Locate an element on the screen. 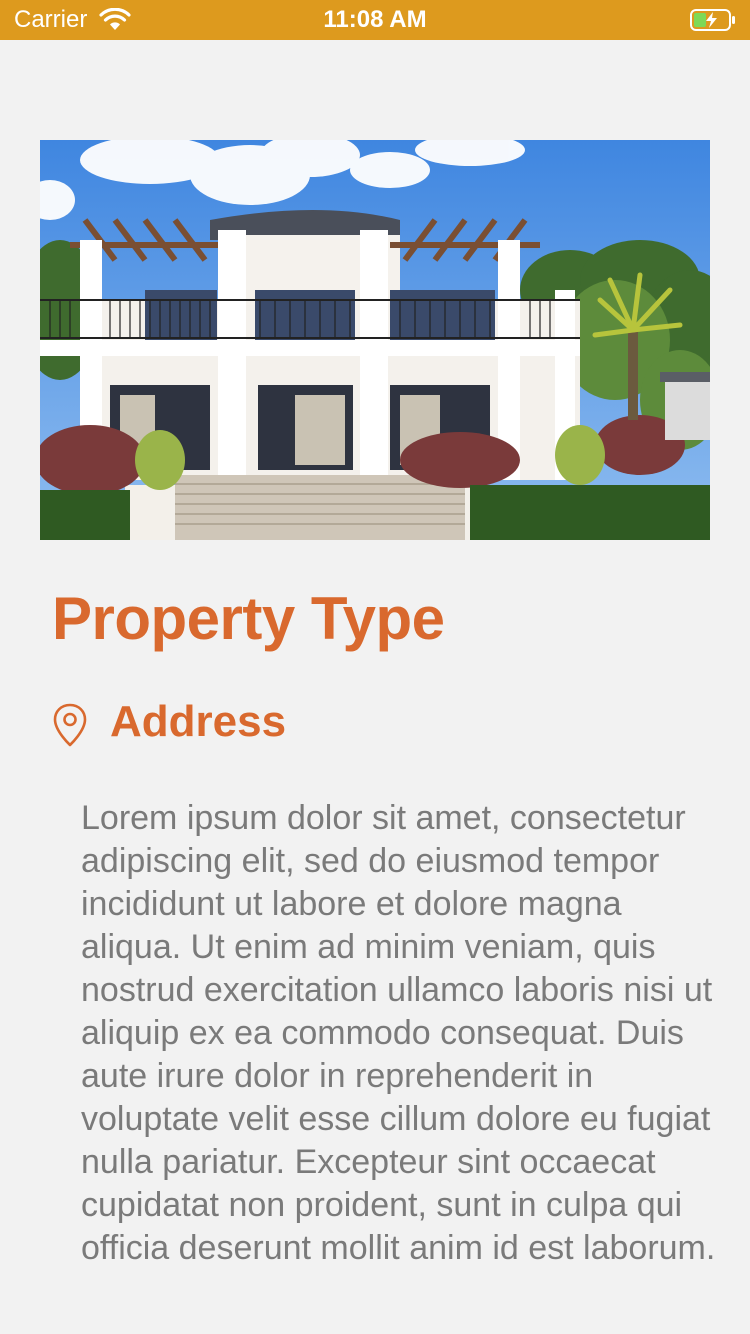 The height and width of the screenshot is (1334, 750). property-type-title: Property Type is located at coordinates (248, 618).